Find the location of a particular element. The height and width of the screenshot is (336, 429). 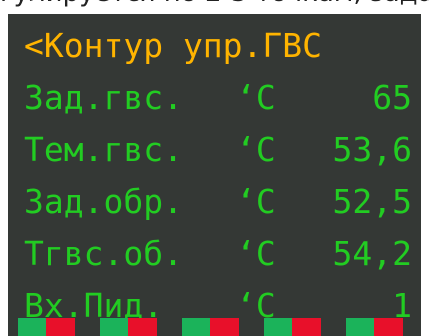

display-header: <Контур упр.ГВС is located at coordinates (218, 46).